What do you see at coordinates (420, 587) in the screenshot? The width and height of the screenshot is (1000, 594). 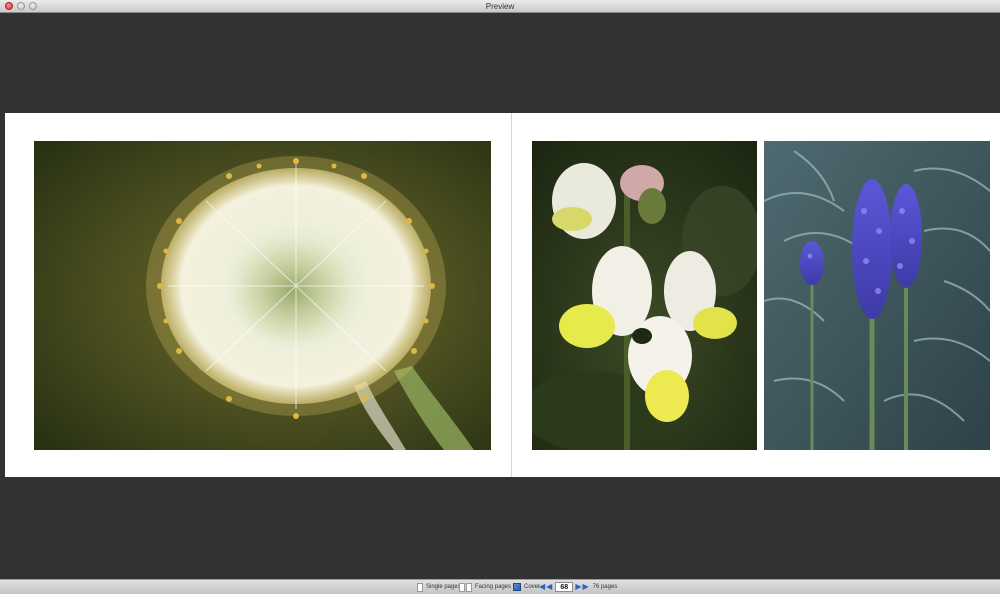 I see `single-page-icon` at bounding box center [420, 587].